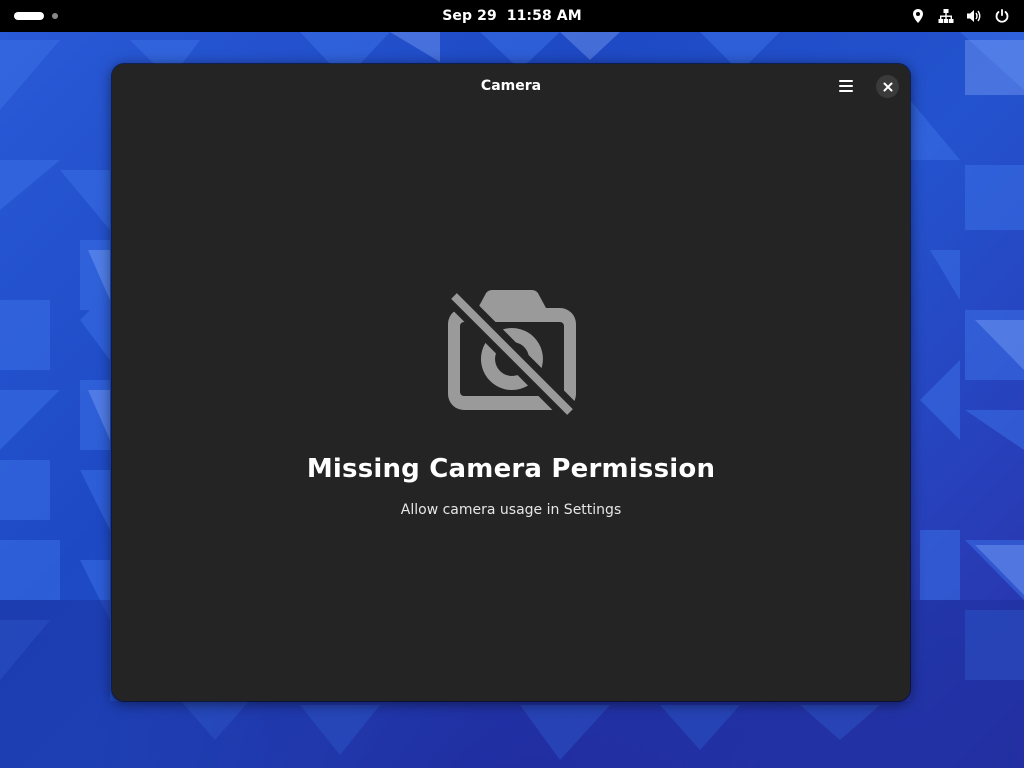 The image size is (1024, 768). Describe the element at coordinates (918, 16) in the screenshot. I see `location-icon` at that location.